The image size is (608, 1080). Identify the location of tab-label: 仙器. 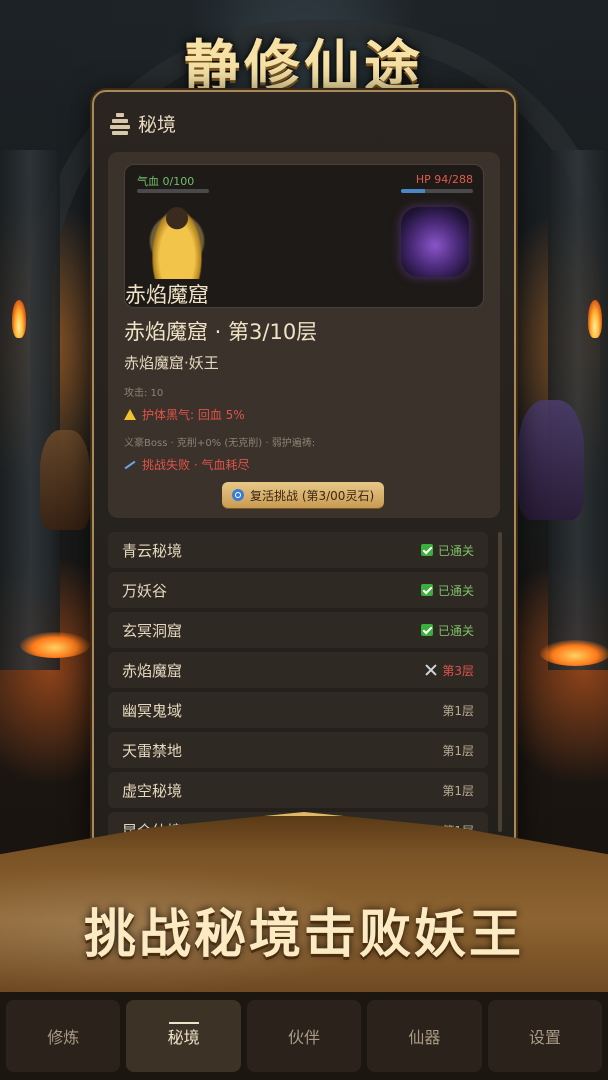
(424, 1037).